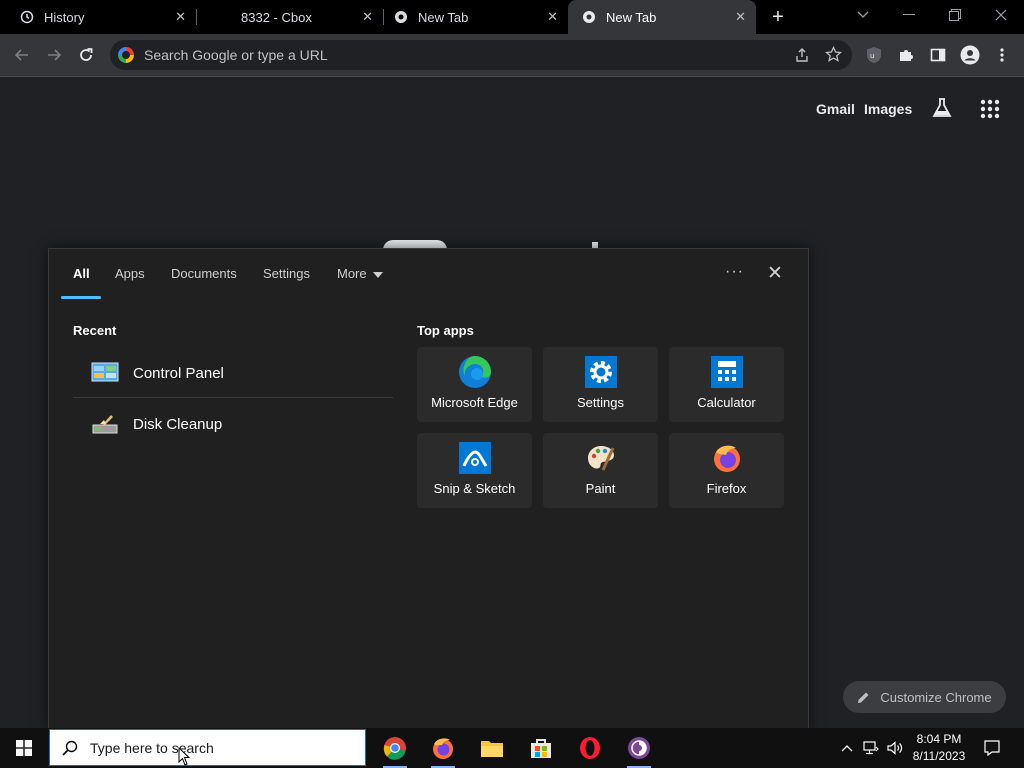  What do you see at coordinates (428, 275) in the screenshot?
I see `search-filter-tabs: All Apps Documents Settings More ··· ✕` at bounding box center [428, 275].